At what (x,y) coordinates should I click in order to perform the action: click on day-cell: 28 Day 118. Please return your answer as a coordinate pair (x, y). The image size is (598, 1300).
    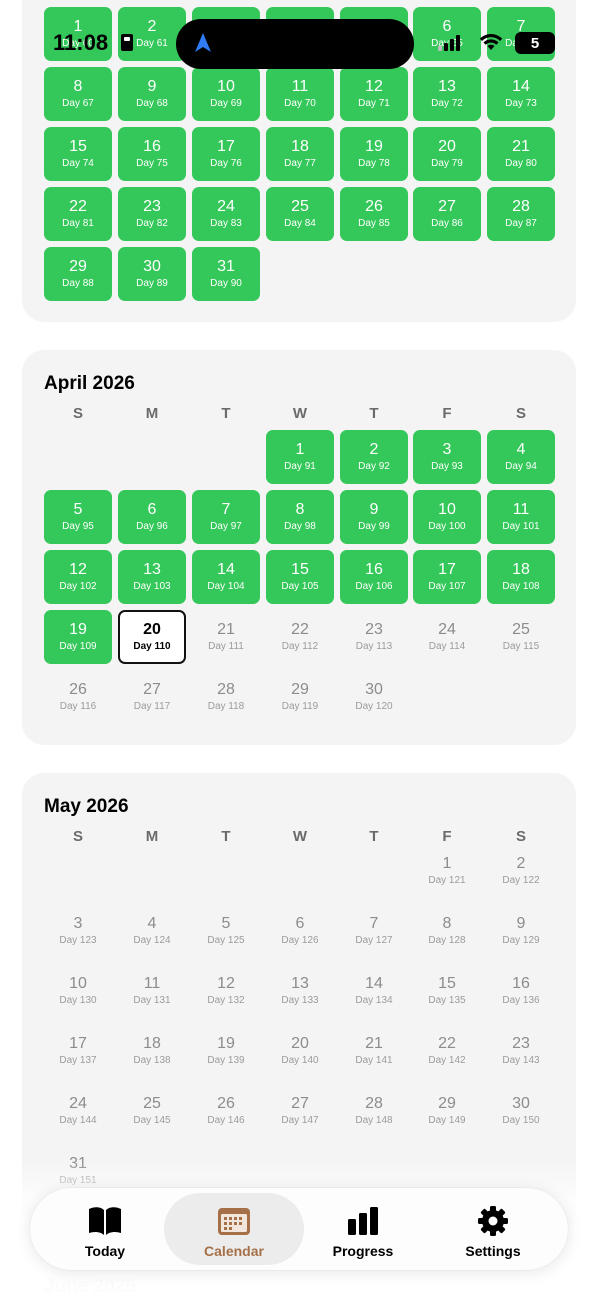
    Looking at the image, I should click on (226, 697).